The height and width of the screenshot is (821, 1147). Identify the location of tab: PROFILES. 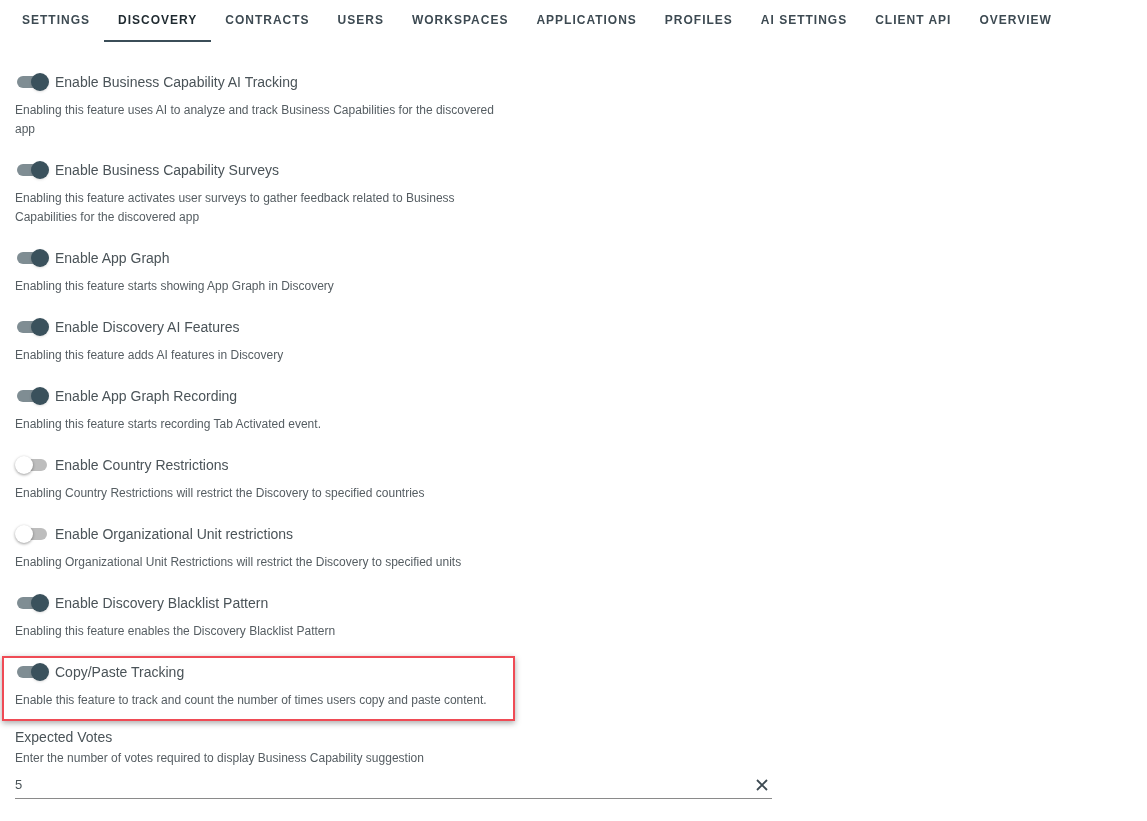
(698, 21).